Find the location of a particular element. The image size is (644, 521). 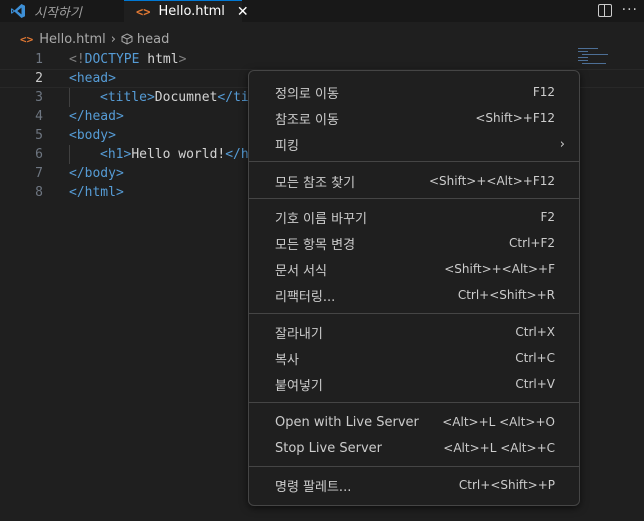

tab-label: Hello.html is located at coordinates (191, 11).